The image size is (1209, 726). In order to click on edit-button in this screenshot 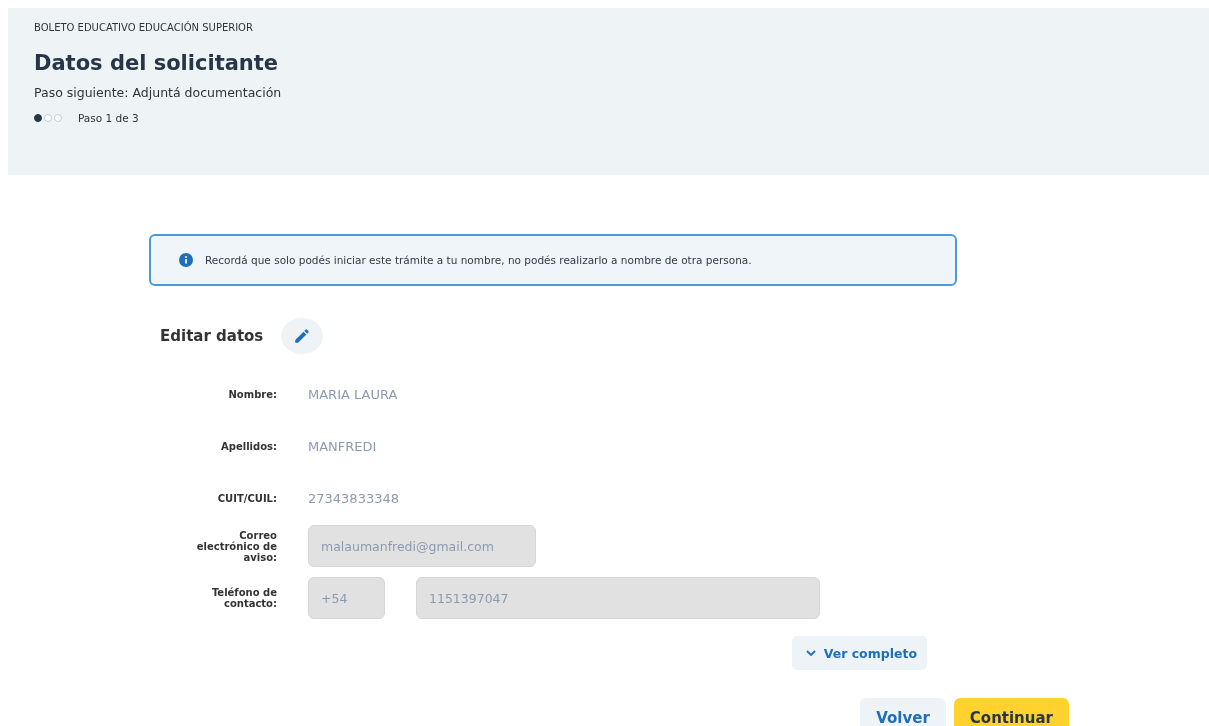, I will do `click(302, 336)`.